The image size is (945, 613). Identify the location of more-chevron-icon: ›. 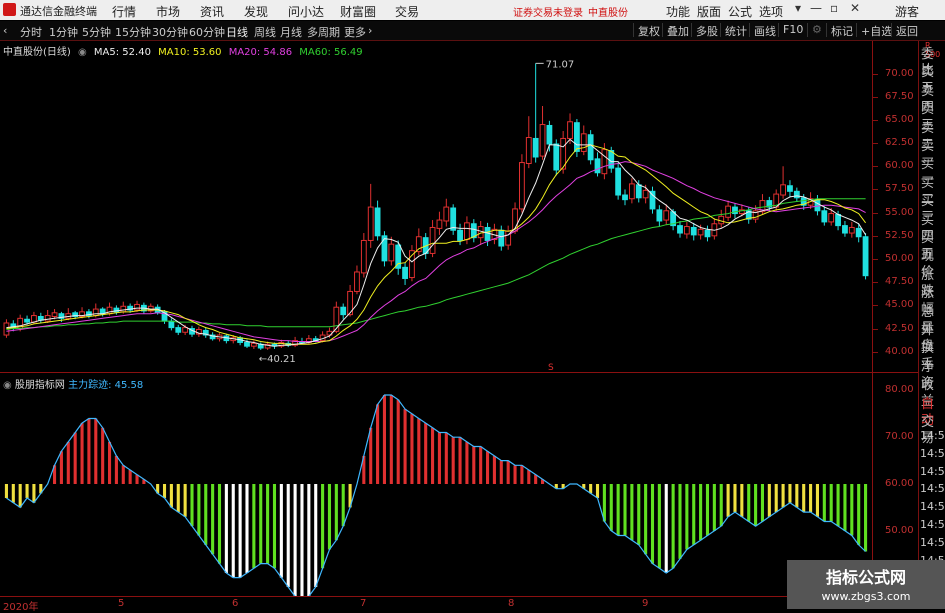
(370, 30).